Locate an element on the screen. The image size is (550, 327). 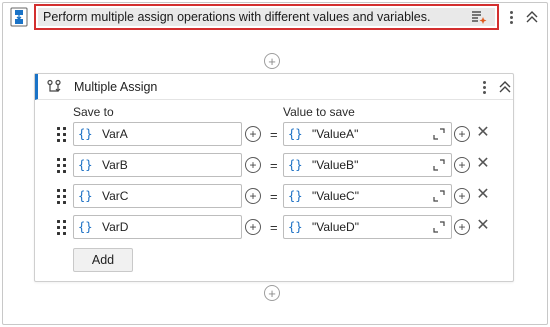
save-to-label: Save to is located at coordinates (93, 112).